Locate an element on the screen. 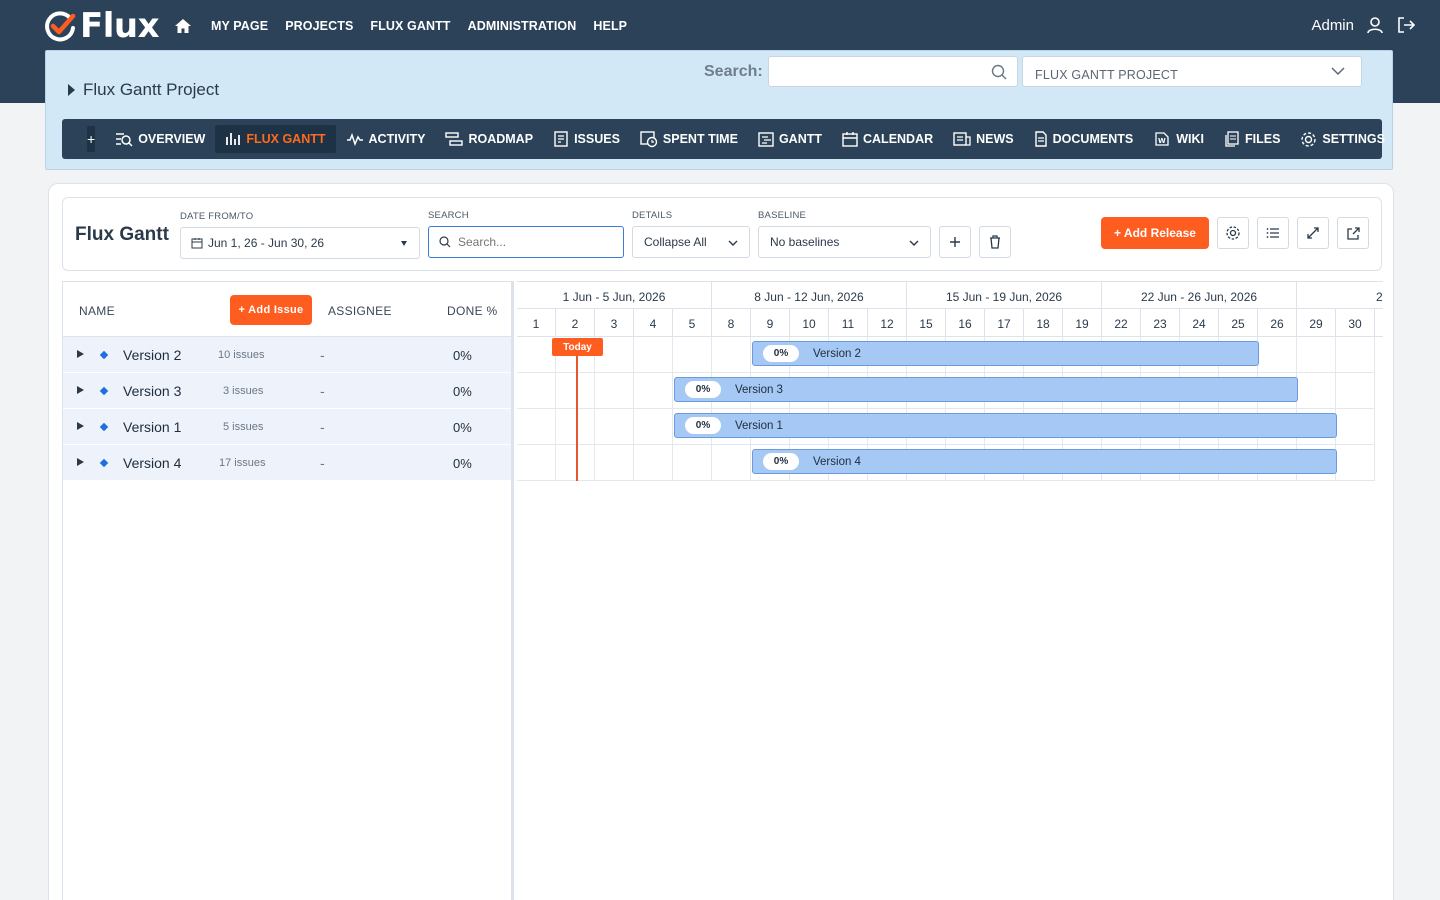  gantt-search is located at coordinates (526, 242).